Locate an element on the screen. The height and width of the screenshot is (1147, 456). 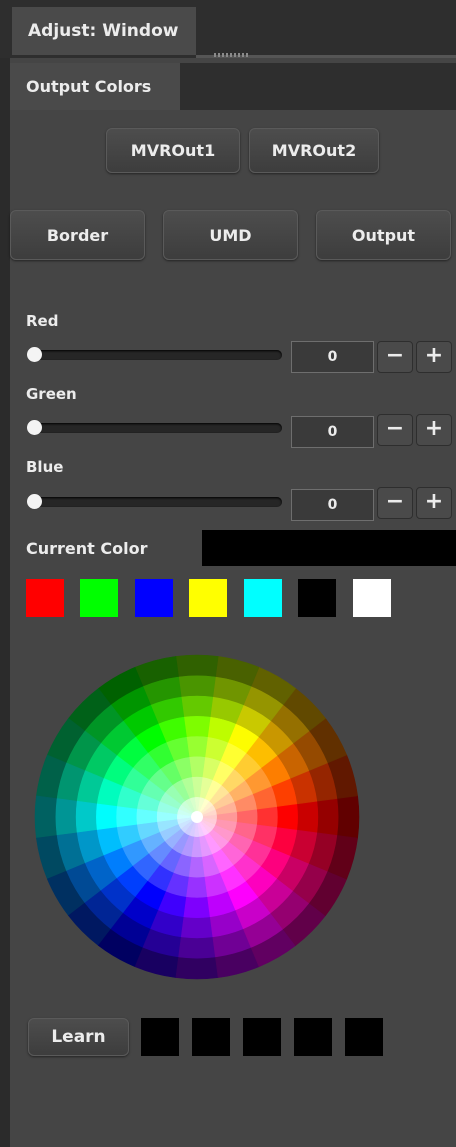
tab-output-colors: Output Colors is located at coordinates (95, 86).